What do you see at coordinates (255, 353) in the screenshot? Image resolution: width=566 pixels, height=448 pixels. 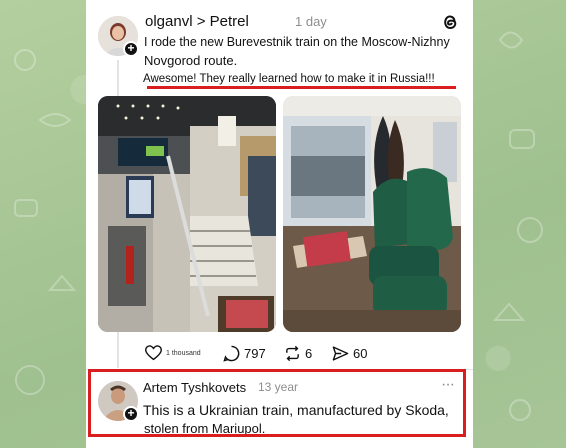 I see `comment-count: 797` at bounding box center [255, 353].